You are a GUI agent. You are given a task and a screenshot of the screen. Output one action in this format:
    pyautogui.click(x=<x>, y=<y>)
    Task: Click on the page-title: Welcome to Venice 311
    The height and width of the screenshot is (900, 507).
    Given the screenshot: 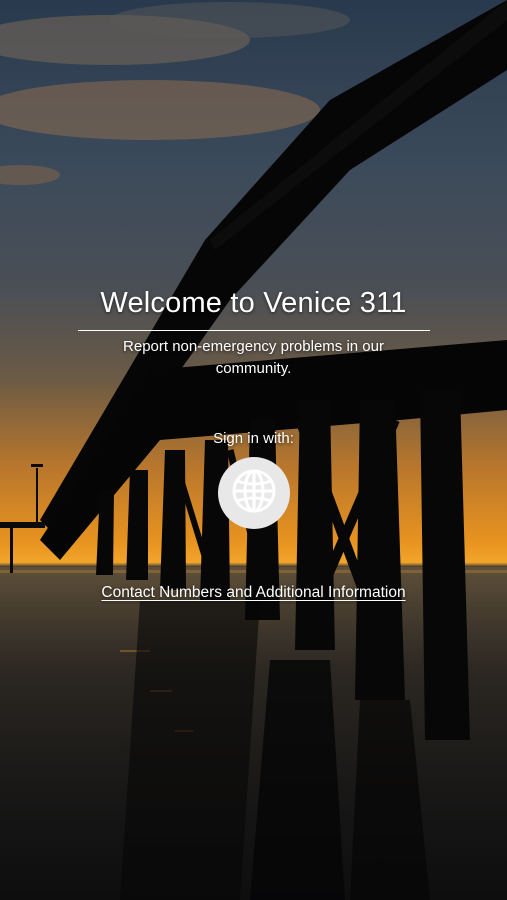 What is the action you would take?
    pyautogui.click(x=253, y=303)
    